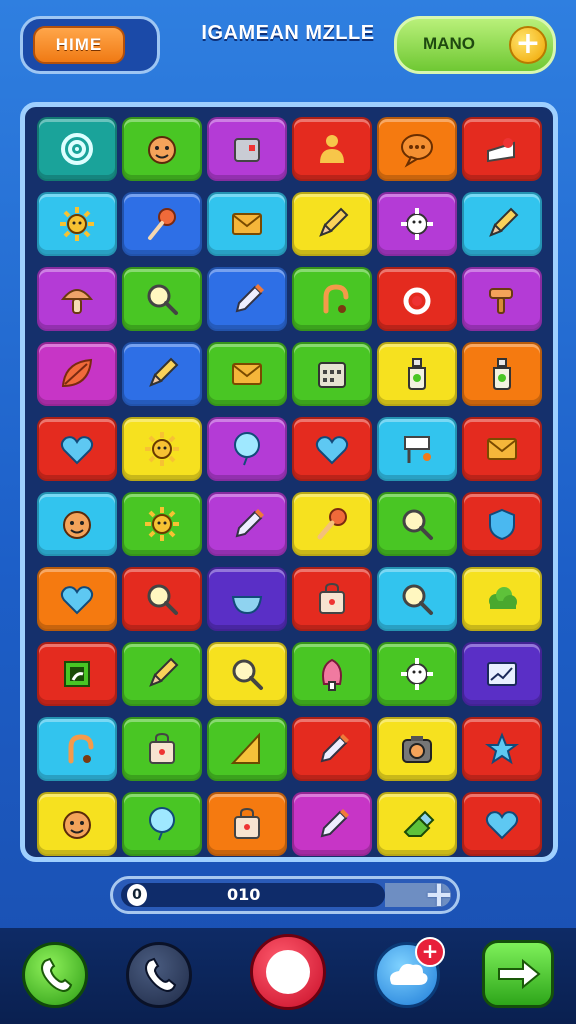 This screenshot has width=576, height=1024. I want to click on tile-r8-c1, so click(77, 674).